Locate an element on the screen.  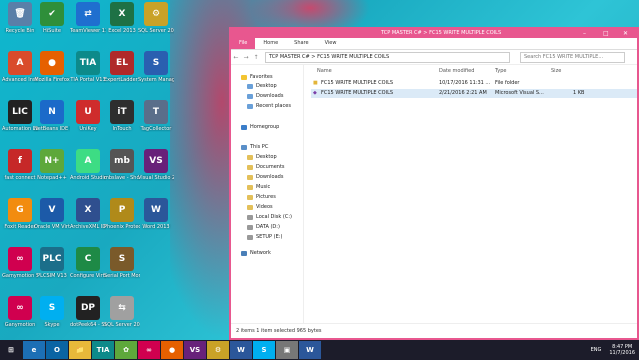
desktop-icon-label: UniKey is located at coordinates (88, 129).